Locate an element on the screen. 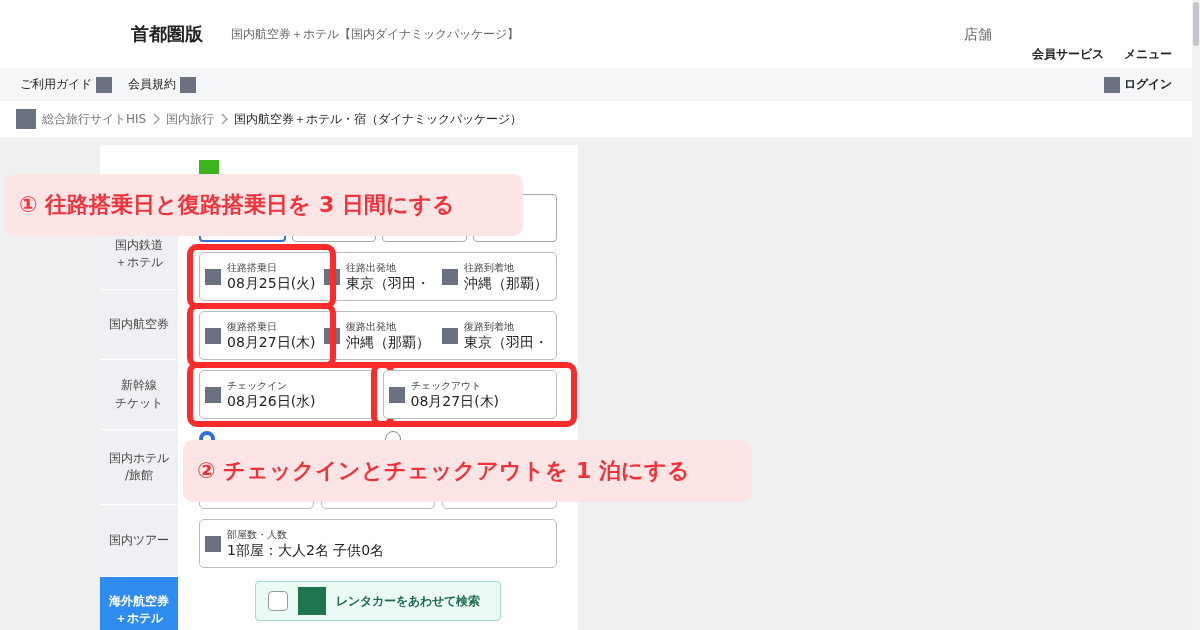 The height and width of the screenshot is (630, 1200). field-label: 復路搭乗日 is located at coordinates (252, 326).